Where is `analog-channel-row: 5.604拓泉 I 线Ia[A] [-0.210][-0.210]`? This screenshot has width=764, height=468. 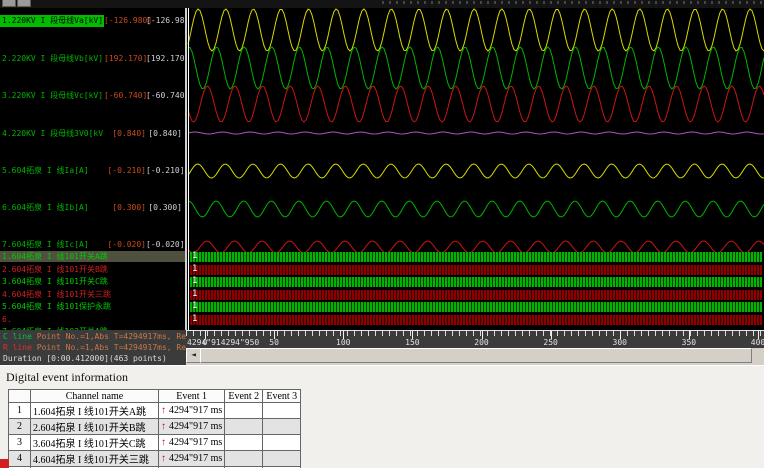
analog-channel-row: 5.604拓泉 I 线Ia[A] [-0.210][-0.210] is located at coordinates (92, 171).